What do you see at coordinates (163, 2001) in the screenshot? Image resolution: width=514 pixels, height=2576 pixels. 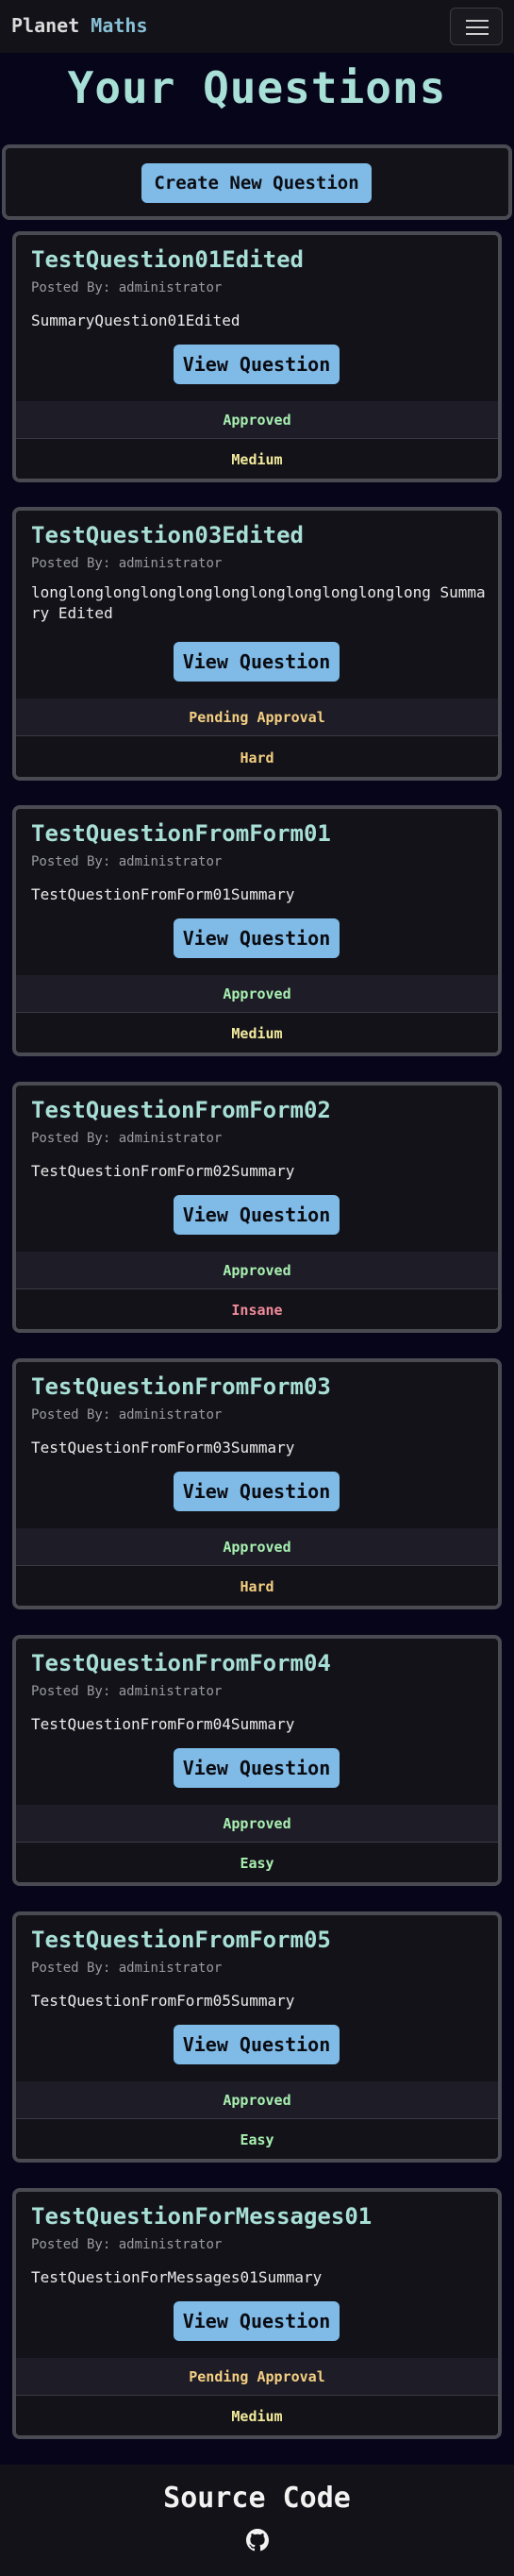 I see `question-summary: TestQuestionFromForm05Summary` at bounding box center [163, 2001].